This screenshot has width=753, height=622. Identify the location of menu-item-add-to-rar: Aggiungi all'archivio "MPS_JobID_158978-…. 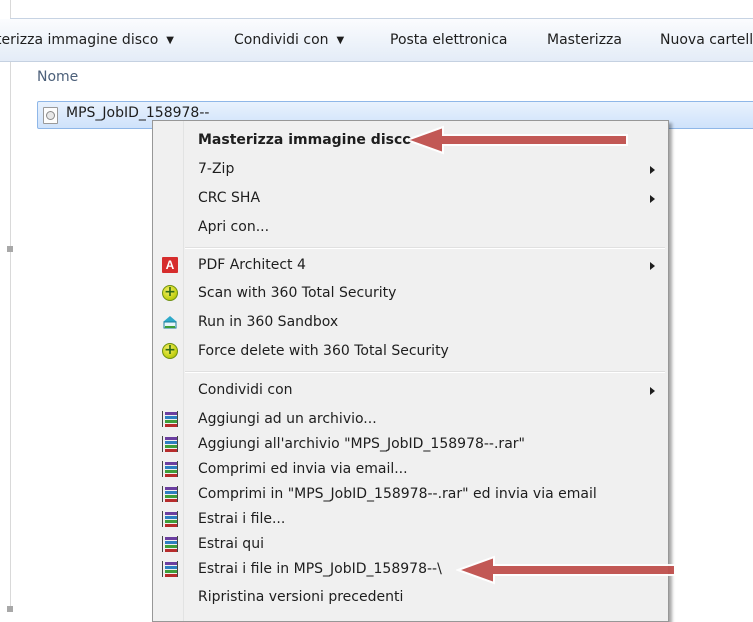
(410, 445).